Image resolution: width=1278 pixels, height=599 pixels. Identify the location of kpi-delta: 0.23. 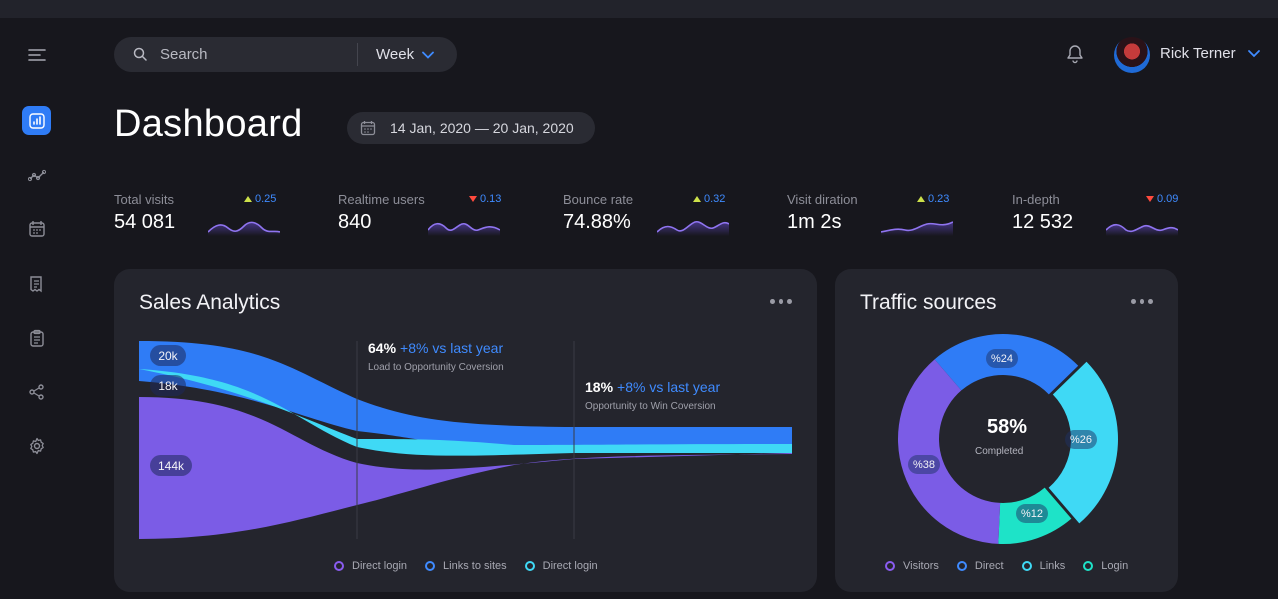
(933, 199).